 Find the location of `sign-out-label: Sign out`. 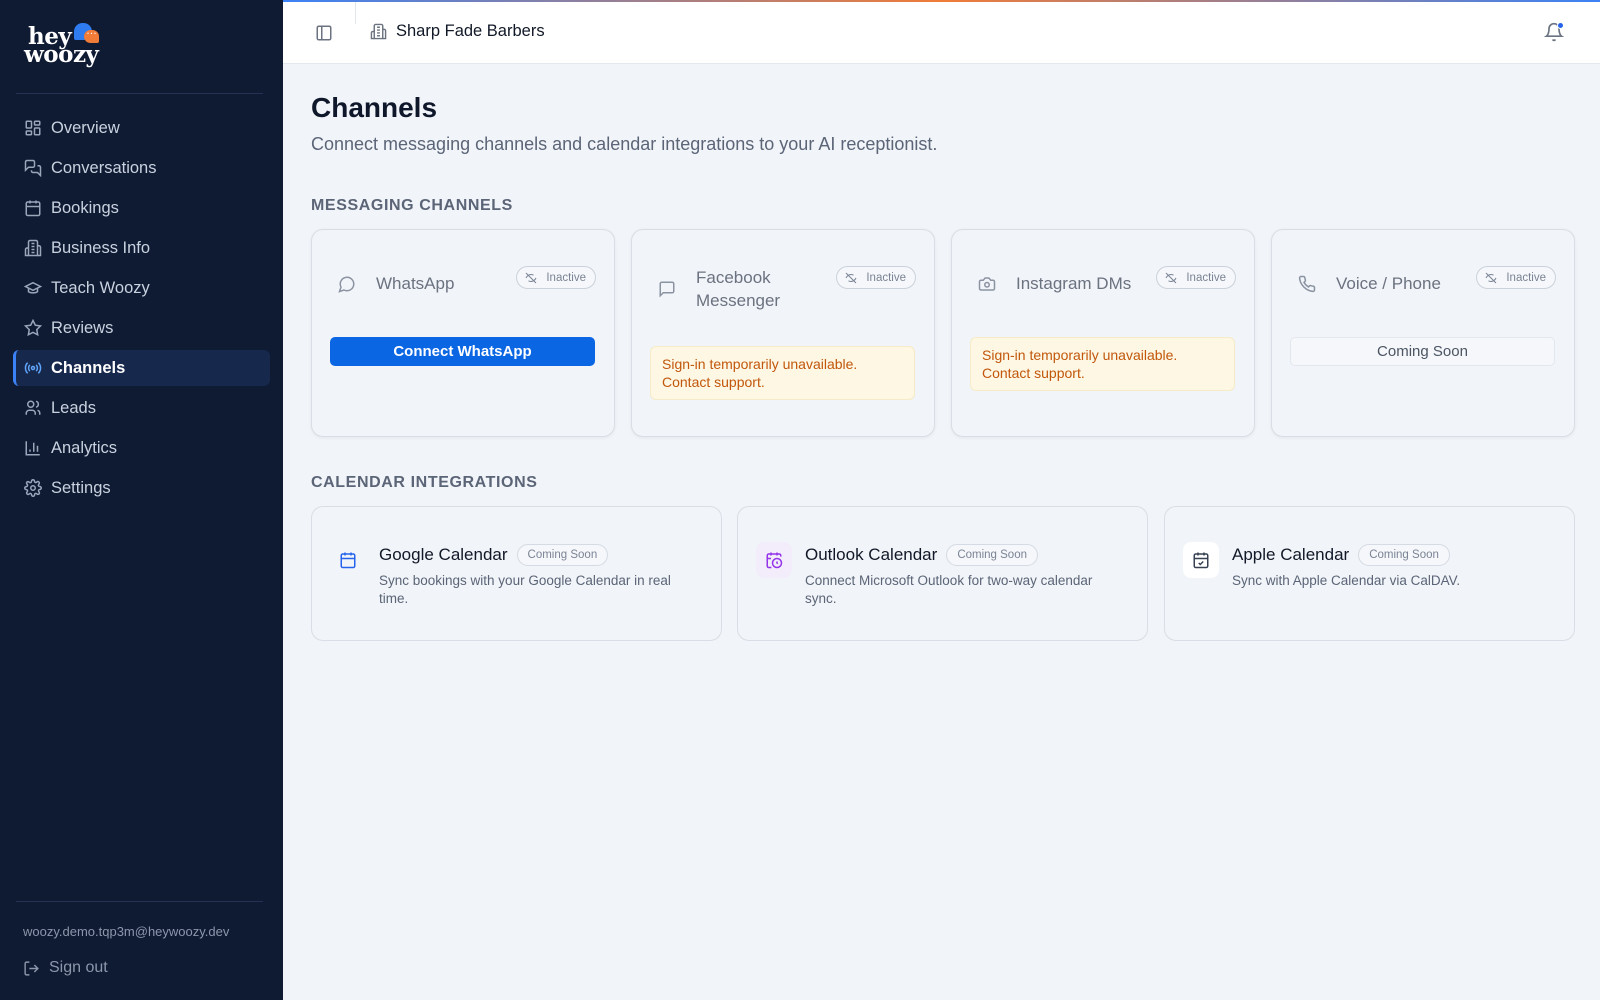

sign-out-label: Sign out is located at coordinates (78, 967).